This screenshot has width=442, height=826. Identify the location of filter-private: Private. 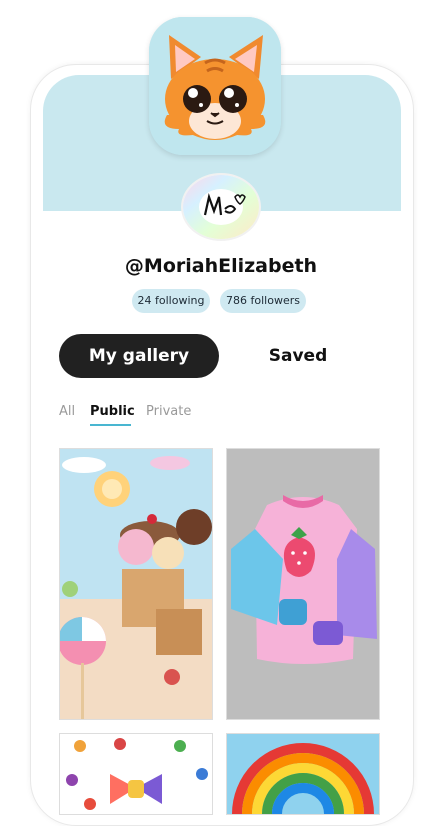
(168, 411).